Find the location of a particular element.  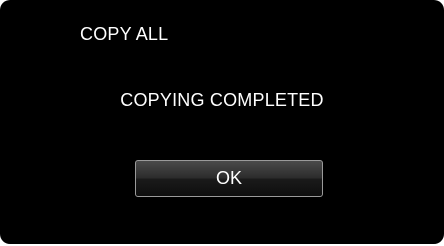

ok-button: OK is located at coordinates (229, 178).